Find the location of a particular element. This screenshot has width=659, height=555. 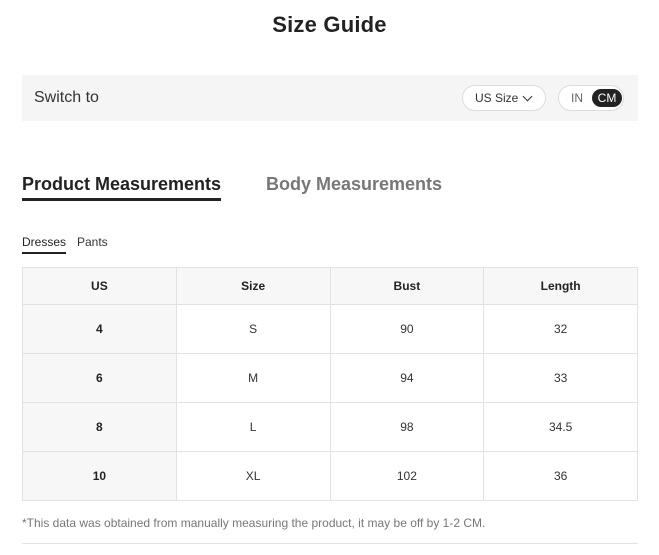

subtab-dresses: Dresses is located at coordinates (44, 244).